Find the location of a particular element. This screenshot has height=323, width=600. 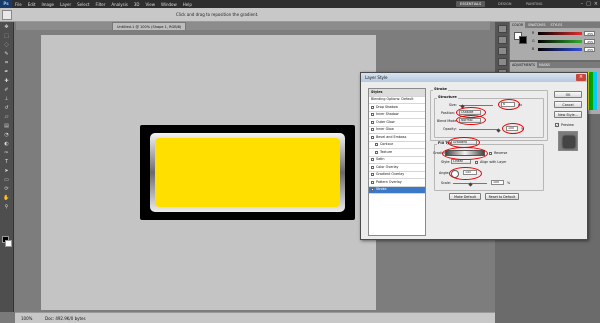

tab-color: COLOR is located at coordinates (518, 25).